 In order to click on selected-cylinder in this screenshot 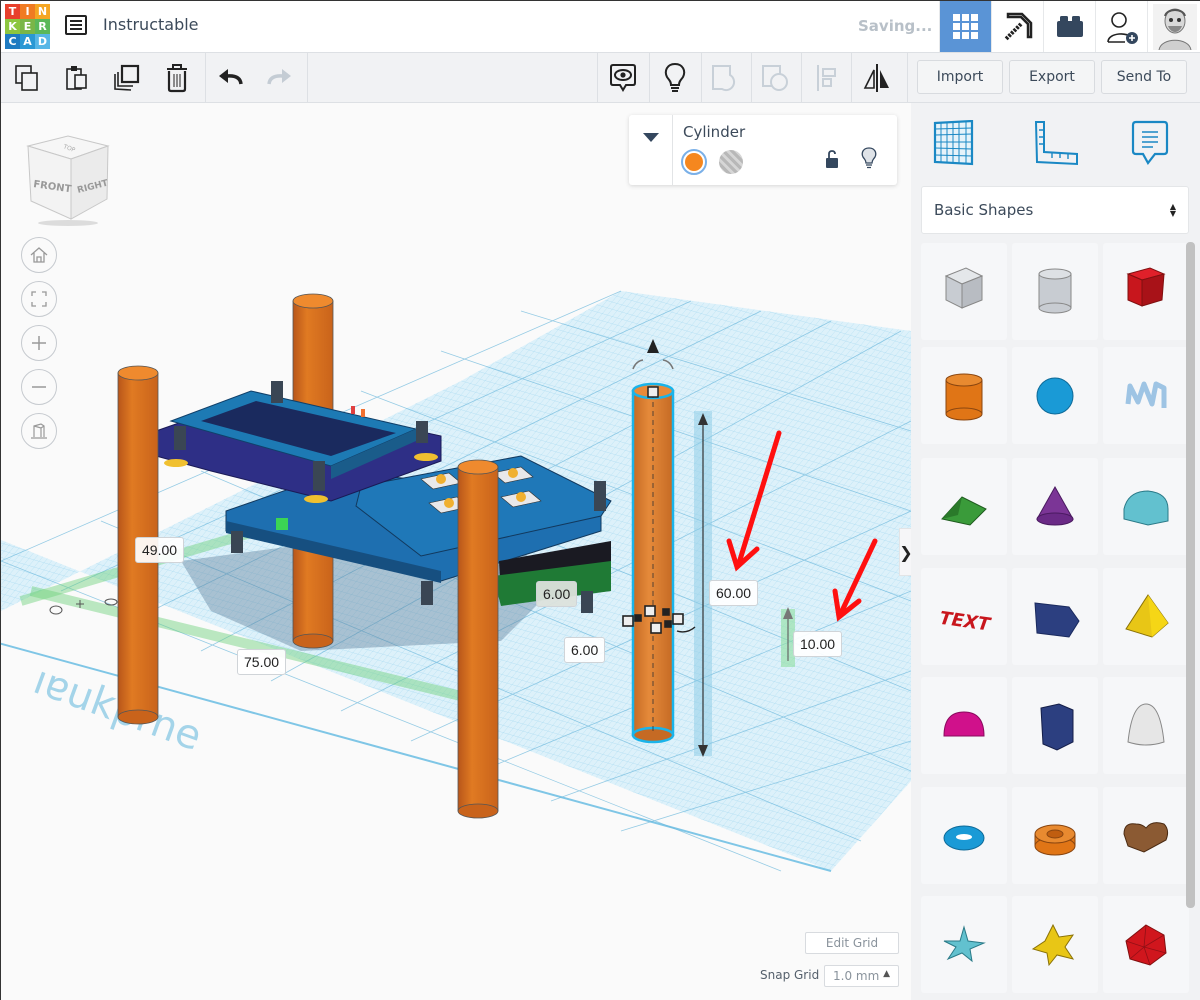, I will do `click(653, 563)`.